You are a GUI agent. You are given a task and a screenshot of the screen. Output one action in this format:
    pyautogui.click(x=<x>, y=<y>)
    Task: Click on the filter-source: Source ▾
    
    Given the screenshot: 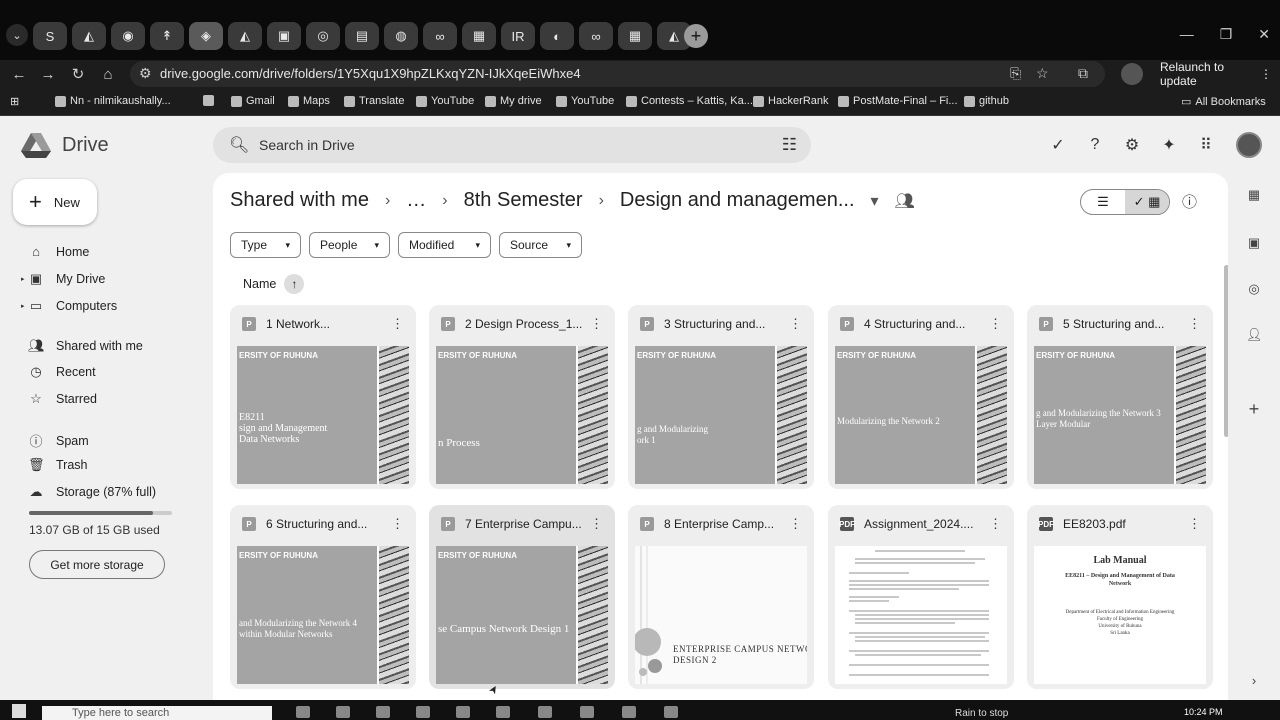 What is the action you would take?
    pyautogui.click(x=540, y=245)
    